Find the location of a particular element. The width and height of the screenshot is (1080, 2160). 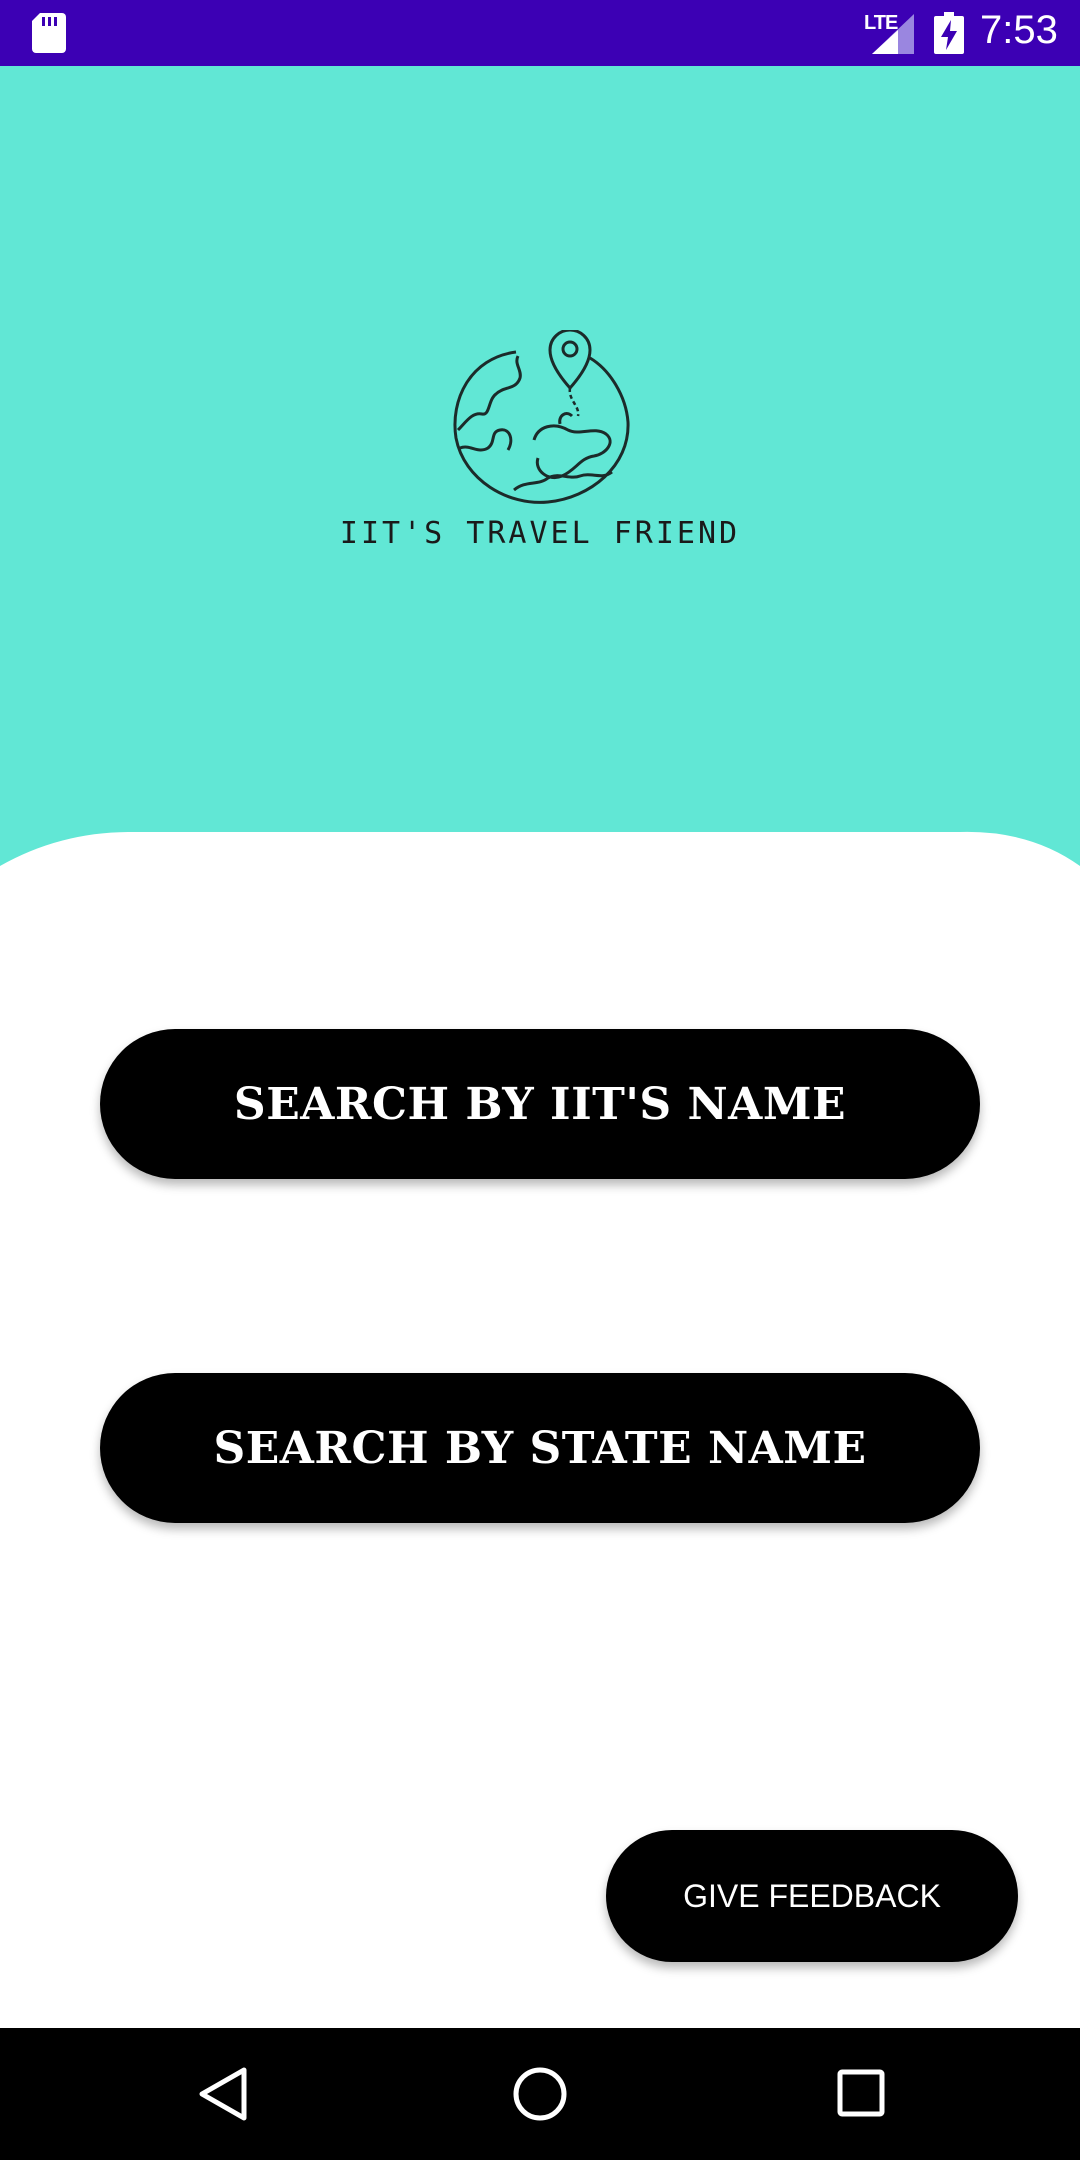

sd-card-icon is located at coordinates (49, 33).